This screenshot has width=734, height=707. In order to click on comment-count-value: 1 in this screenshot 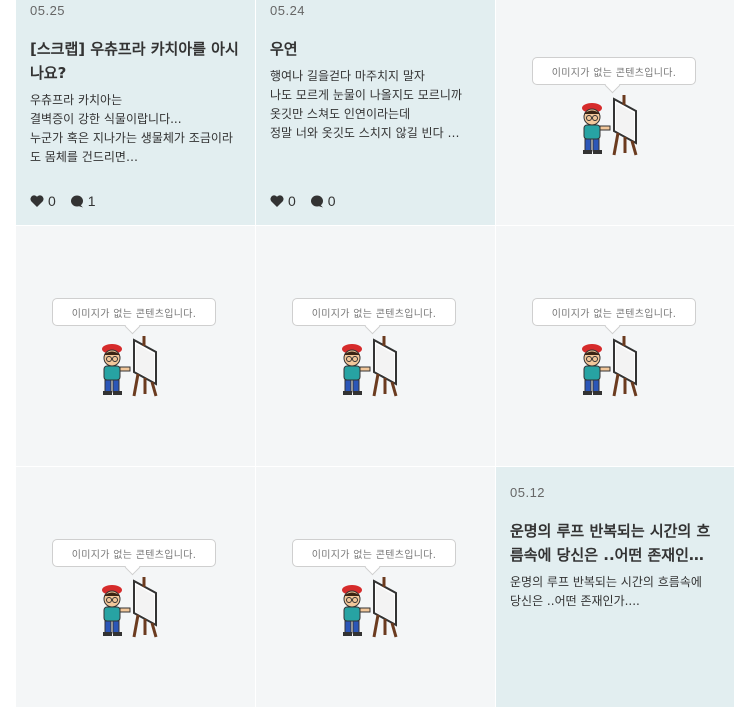, I will do `click(91, 201)`.